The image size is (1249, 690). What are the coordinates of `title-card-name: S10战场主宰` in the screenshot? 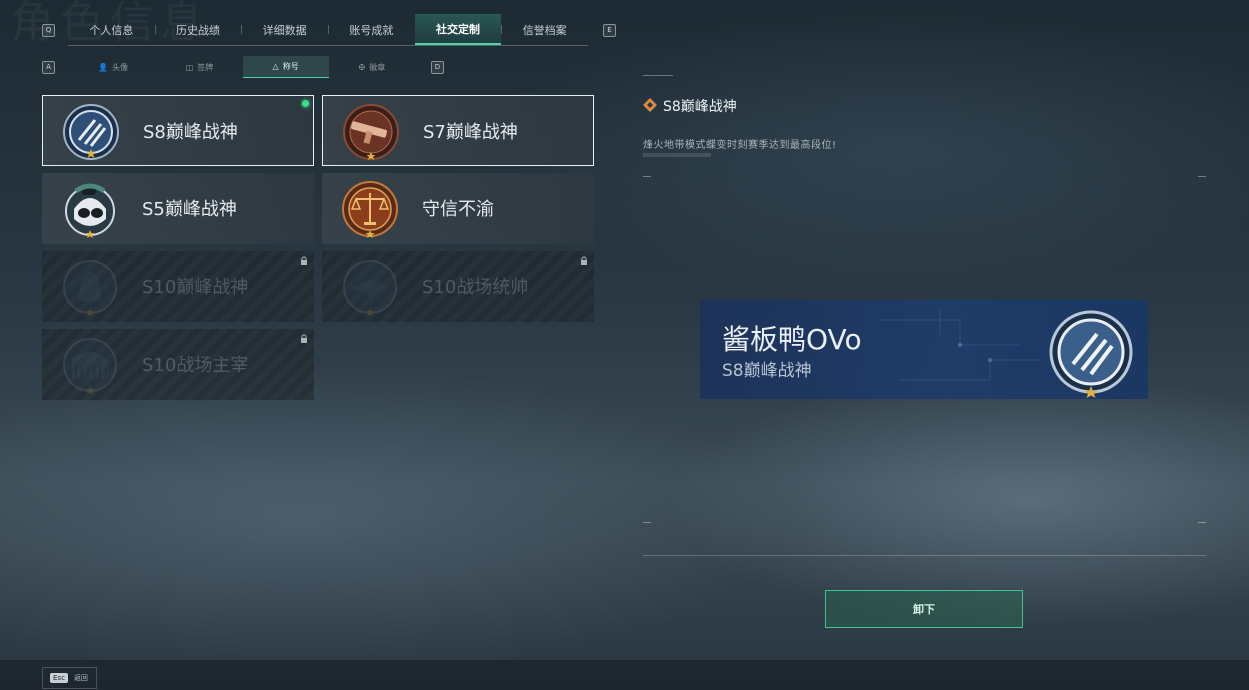 It's located at (195, 365).